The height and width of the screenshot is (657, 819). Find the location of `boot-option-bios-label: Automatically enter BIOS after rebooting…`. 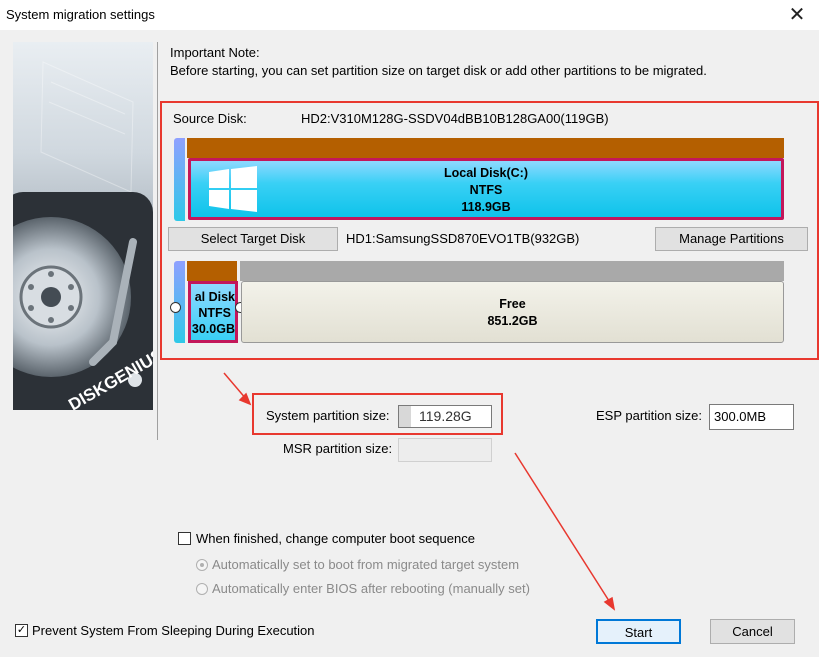

boot-option-bios-label: Automatically enter BIOS after rebooting… is located at coordinates (371, 588).